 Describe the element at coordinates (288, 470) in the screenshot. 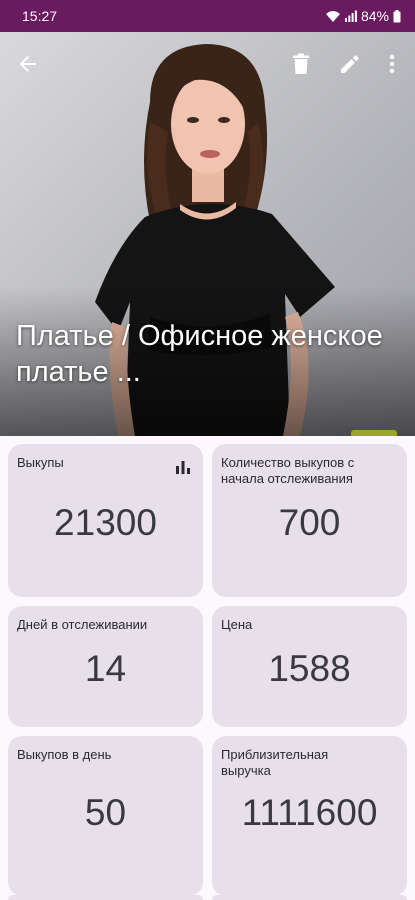

I see `stat-label: Количество выкупов с начала отслеживания` at that location.